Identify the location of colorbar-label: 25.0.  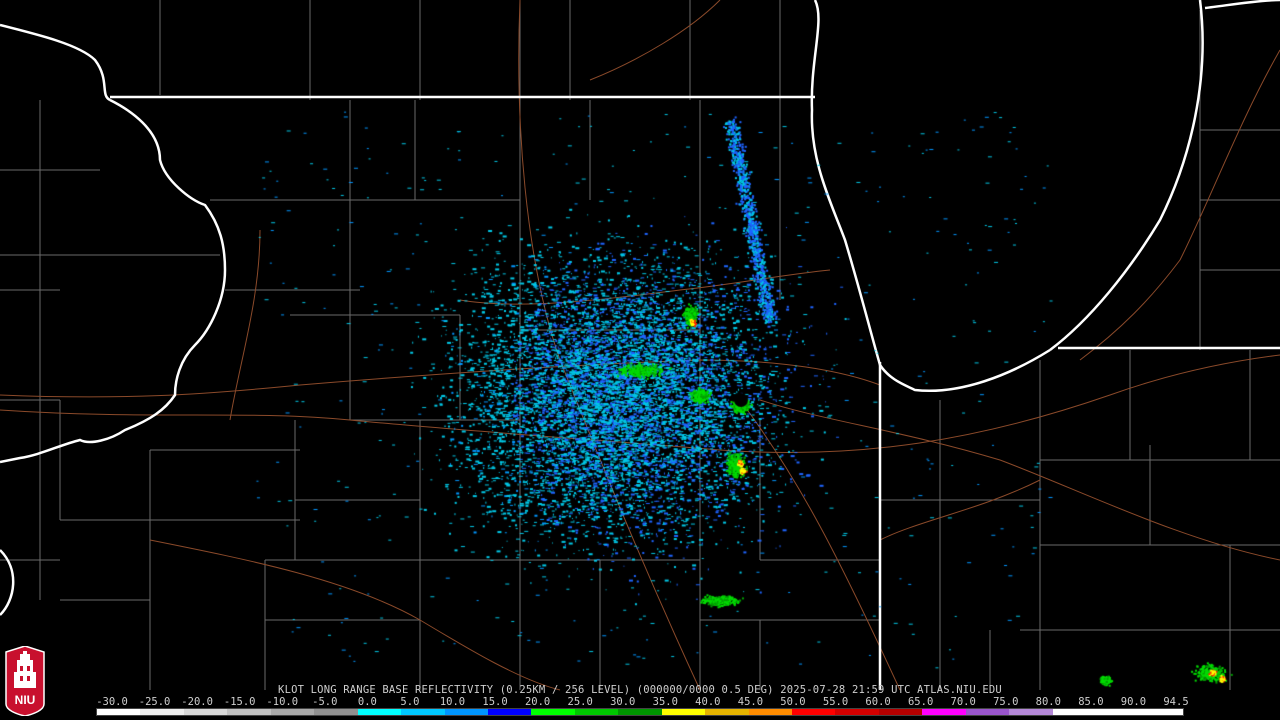
(580, 702).